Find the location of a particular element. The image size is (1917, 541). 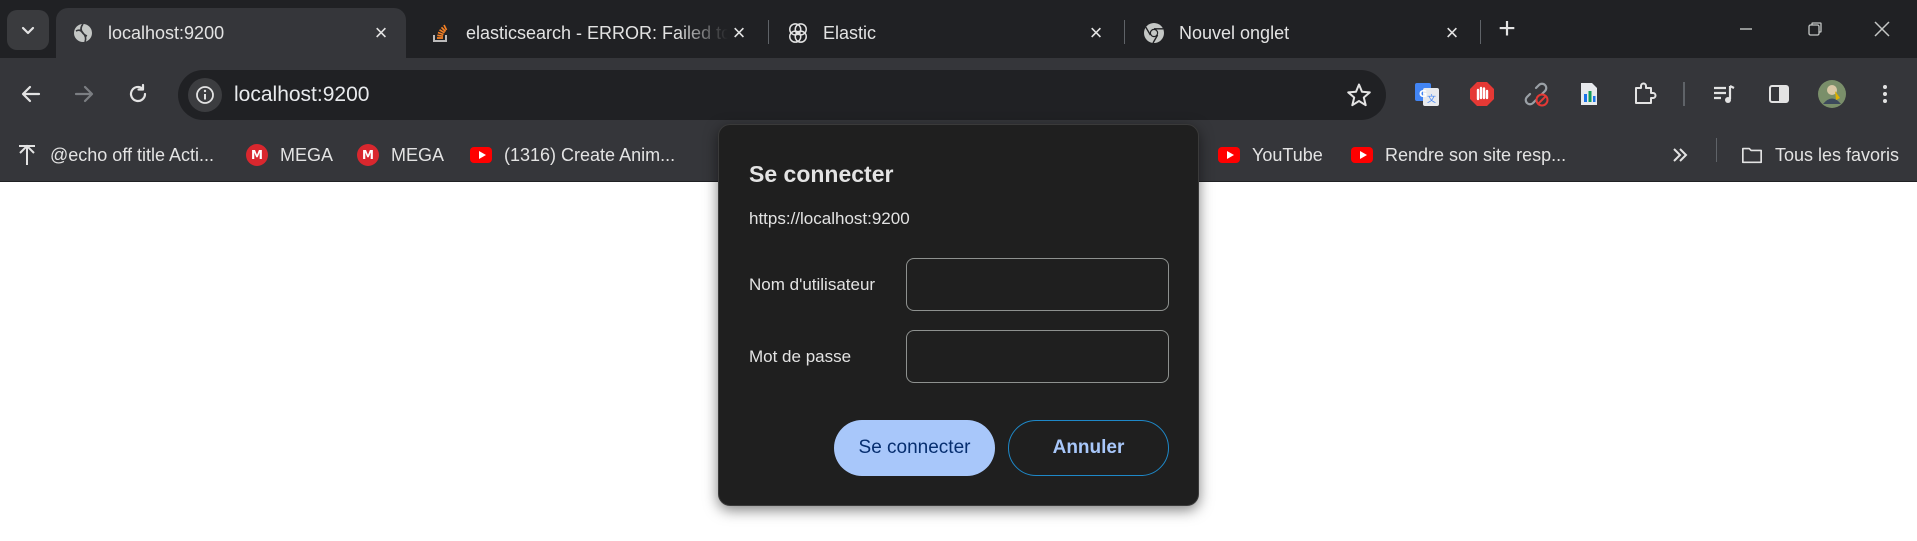

minimize-icon is located at coordinates (1746, 29).